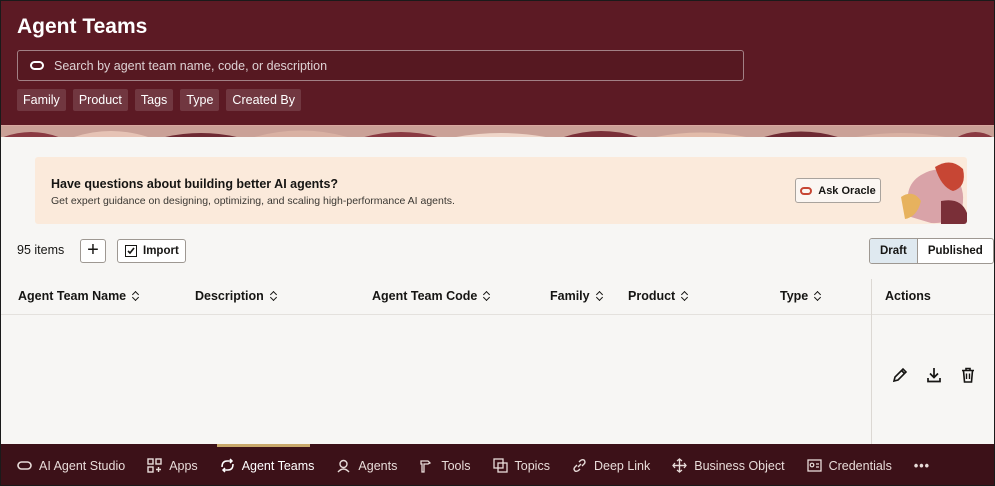 The width and height of the screenshot is (995, 486). Describe the element at coordinates (154, 465) in the screenshot. I see `apps-grid-icon` at that location.